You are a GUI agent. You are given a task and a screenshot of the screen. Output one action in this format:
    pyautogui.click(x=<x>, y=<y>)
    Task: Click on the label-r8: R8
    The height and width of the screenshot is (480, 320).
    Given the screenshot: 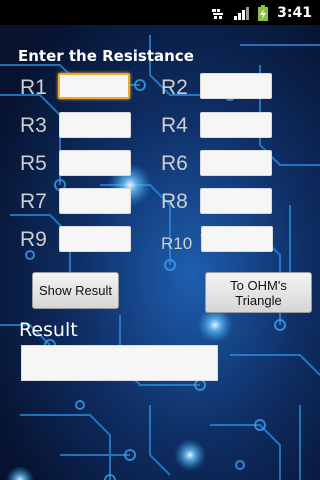 What is the action you would take?
    pyautogui.click(x=174, y=201)
    